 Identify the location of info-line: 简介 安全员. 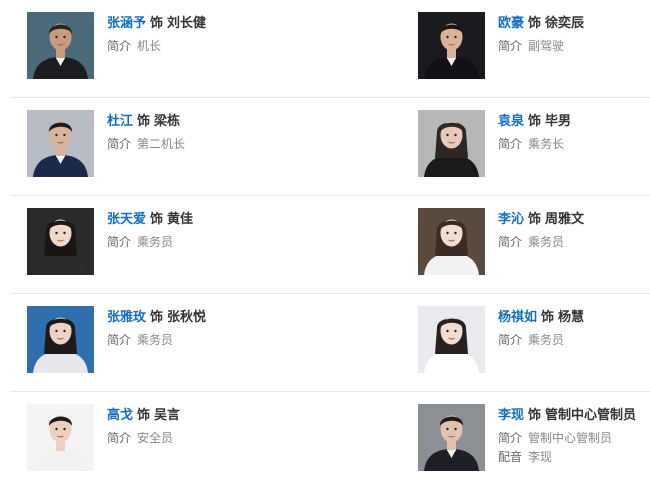
(140, 438).